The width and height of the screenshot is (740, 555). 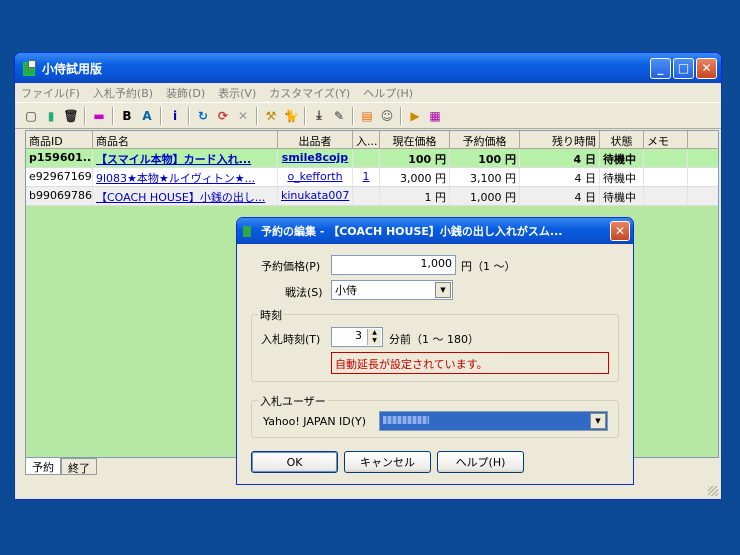 What do you see at coordinates (339, 116) in the screenshot?
I see `edit-icon: ✎` at bounding box center [339, 116].